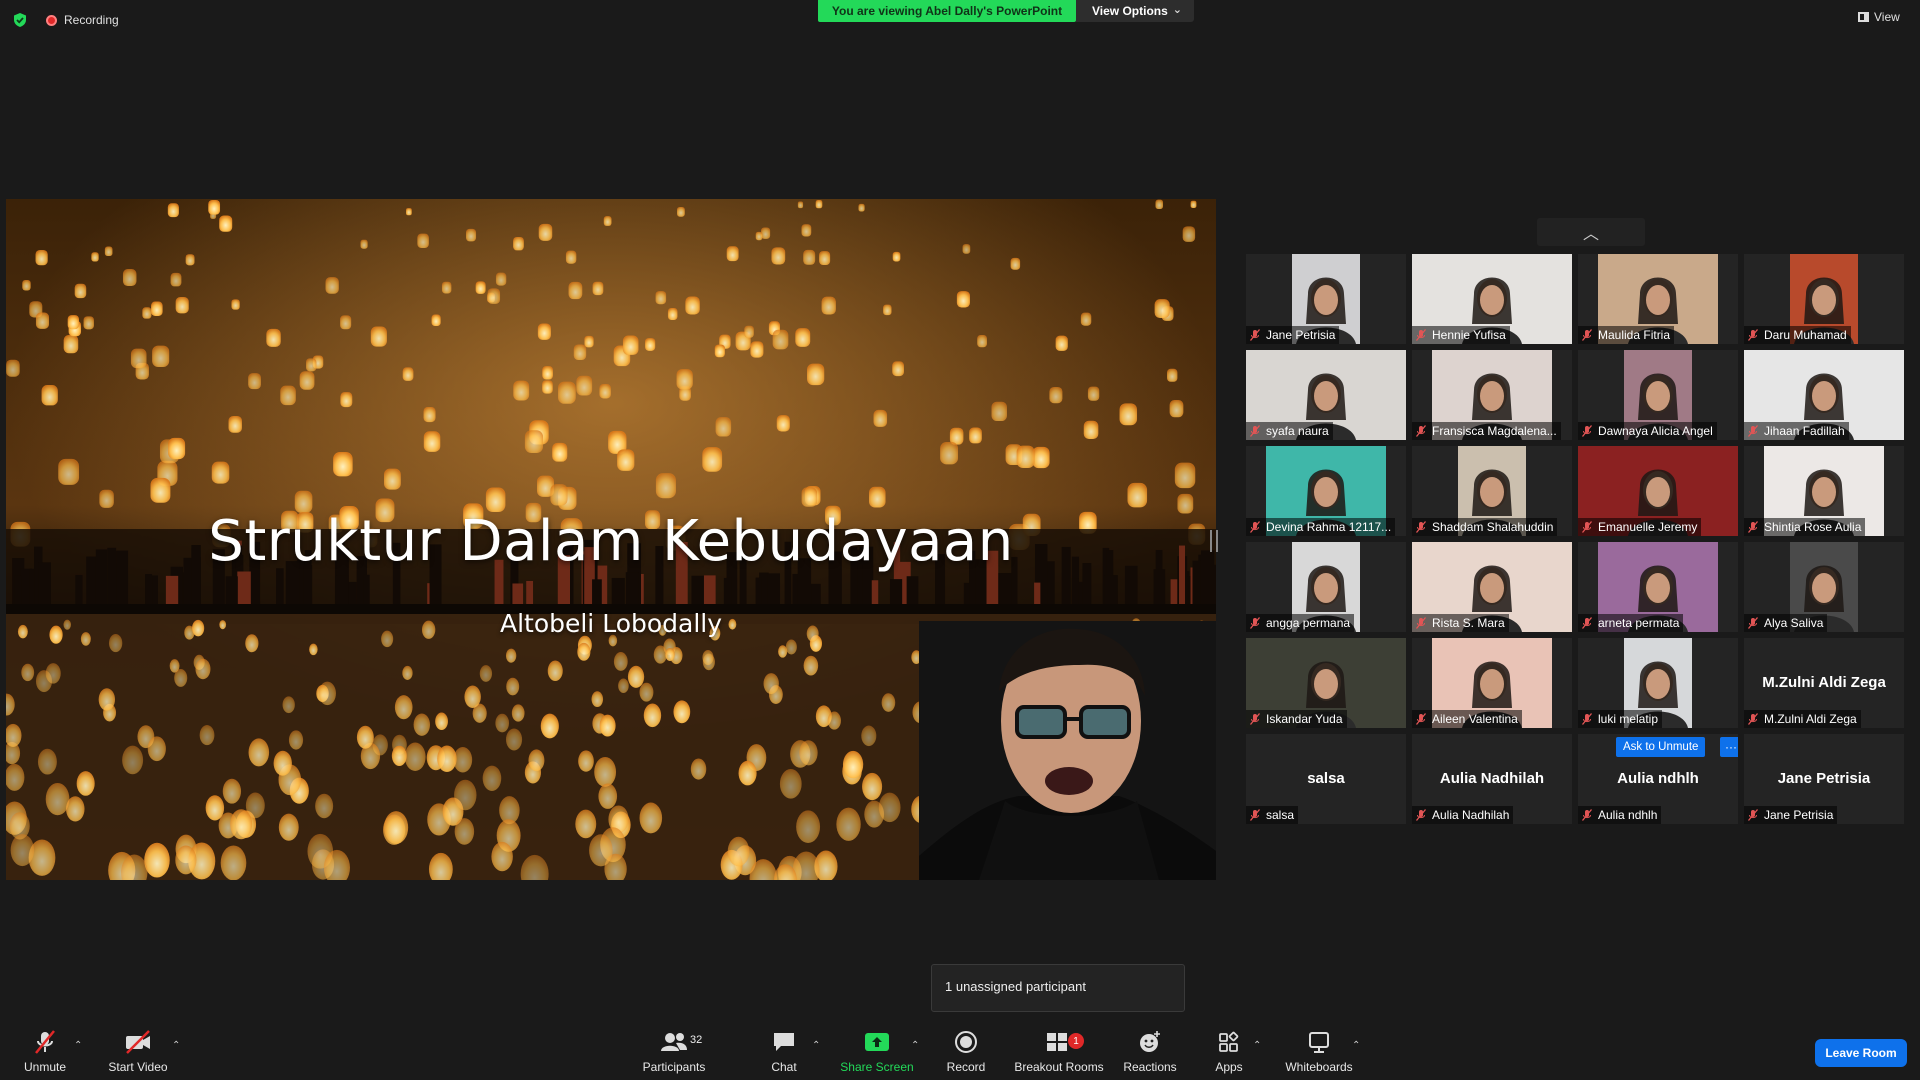  Describe the element at coordinates (1492, 683) in the screenshot. I see `participant-tile: Aileen Valentina` at that location.